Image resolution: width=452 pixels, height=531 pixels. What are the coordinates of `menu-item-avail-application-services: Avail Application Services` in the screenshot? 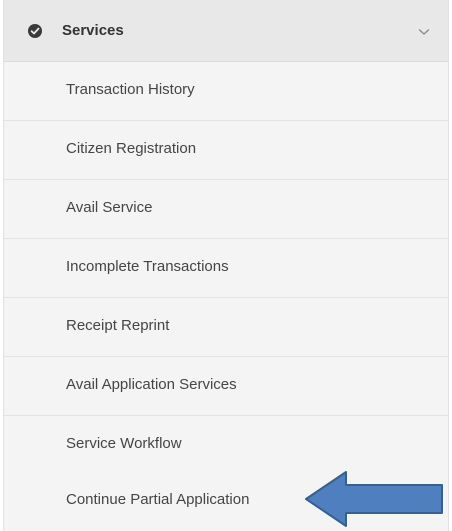 It's located at (226, 386).